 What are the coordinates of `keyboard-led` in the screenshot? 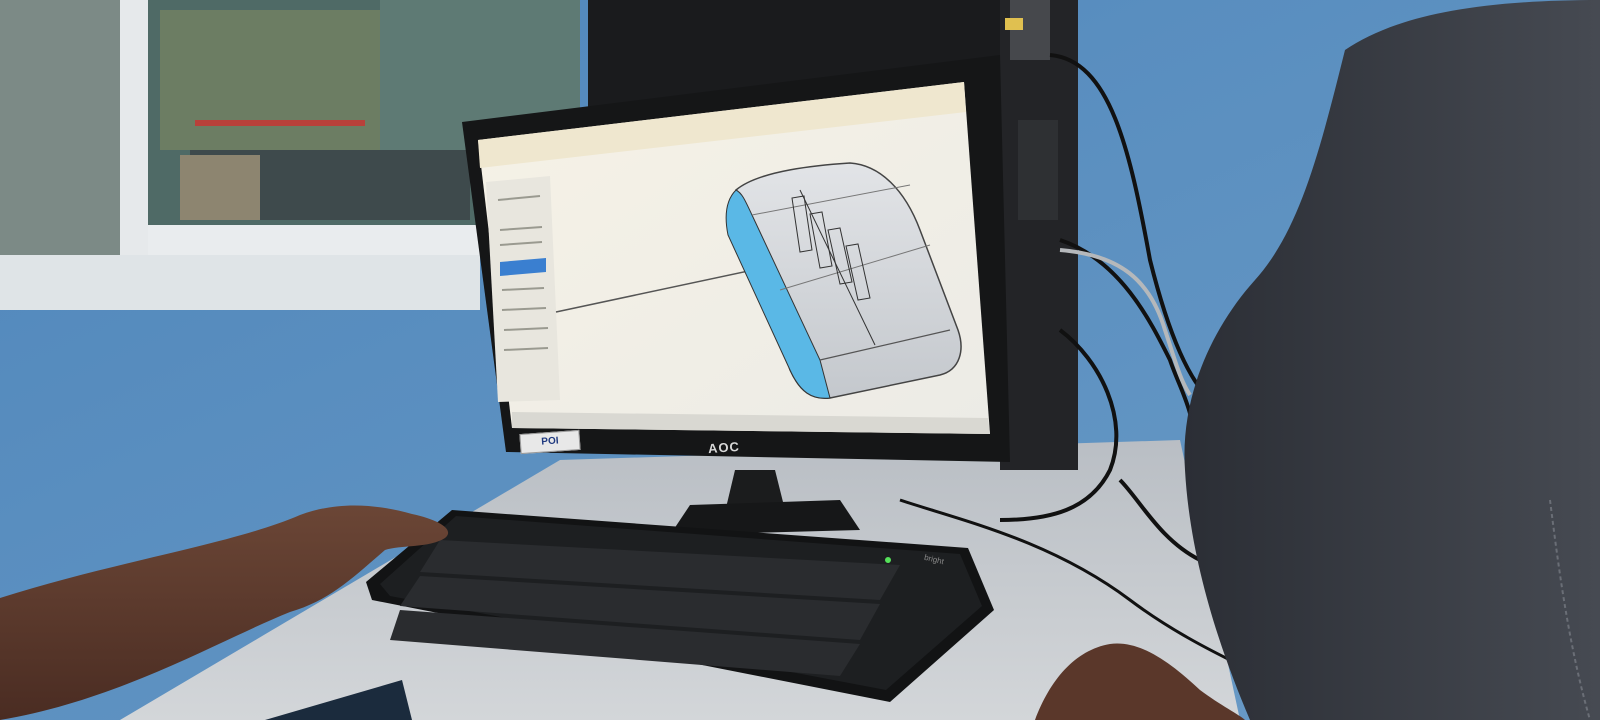 It's located at (888, 560).